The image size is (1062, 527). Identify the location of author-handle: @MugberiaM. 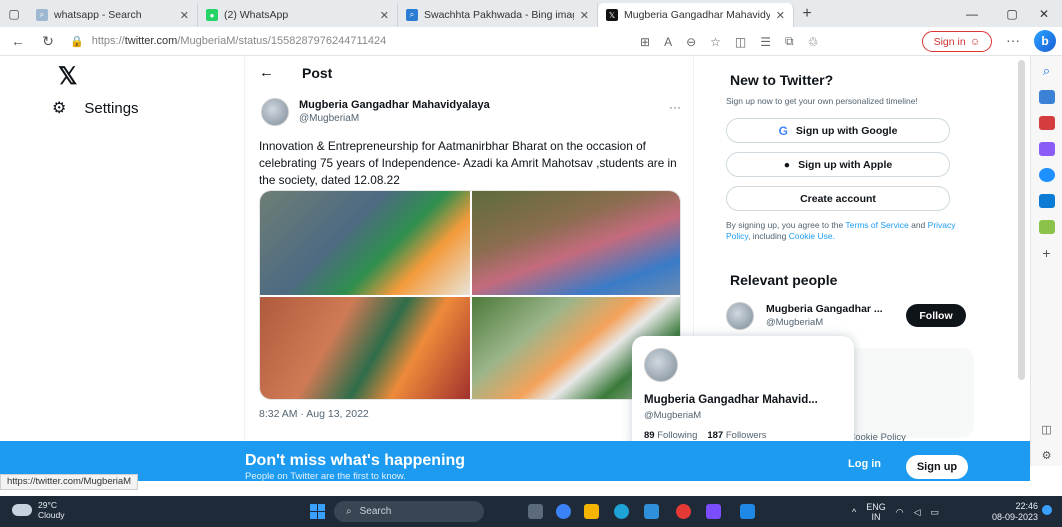
(329, 118).